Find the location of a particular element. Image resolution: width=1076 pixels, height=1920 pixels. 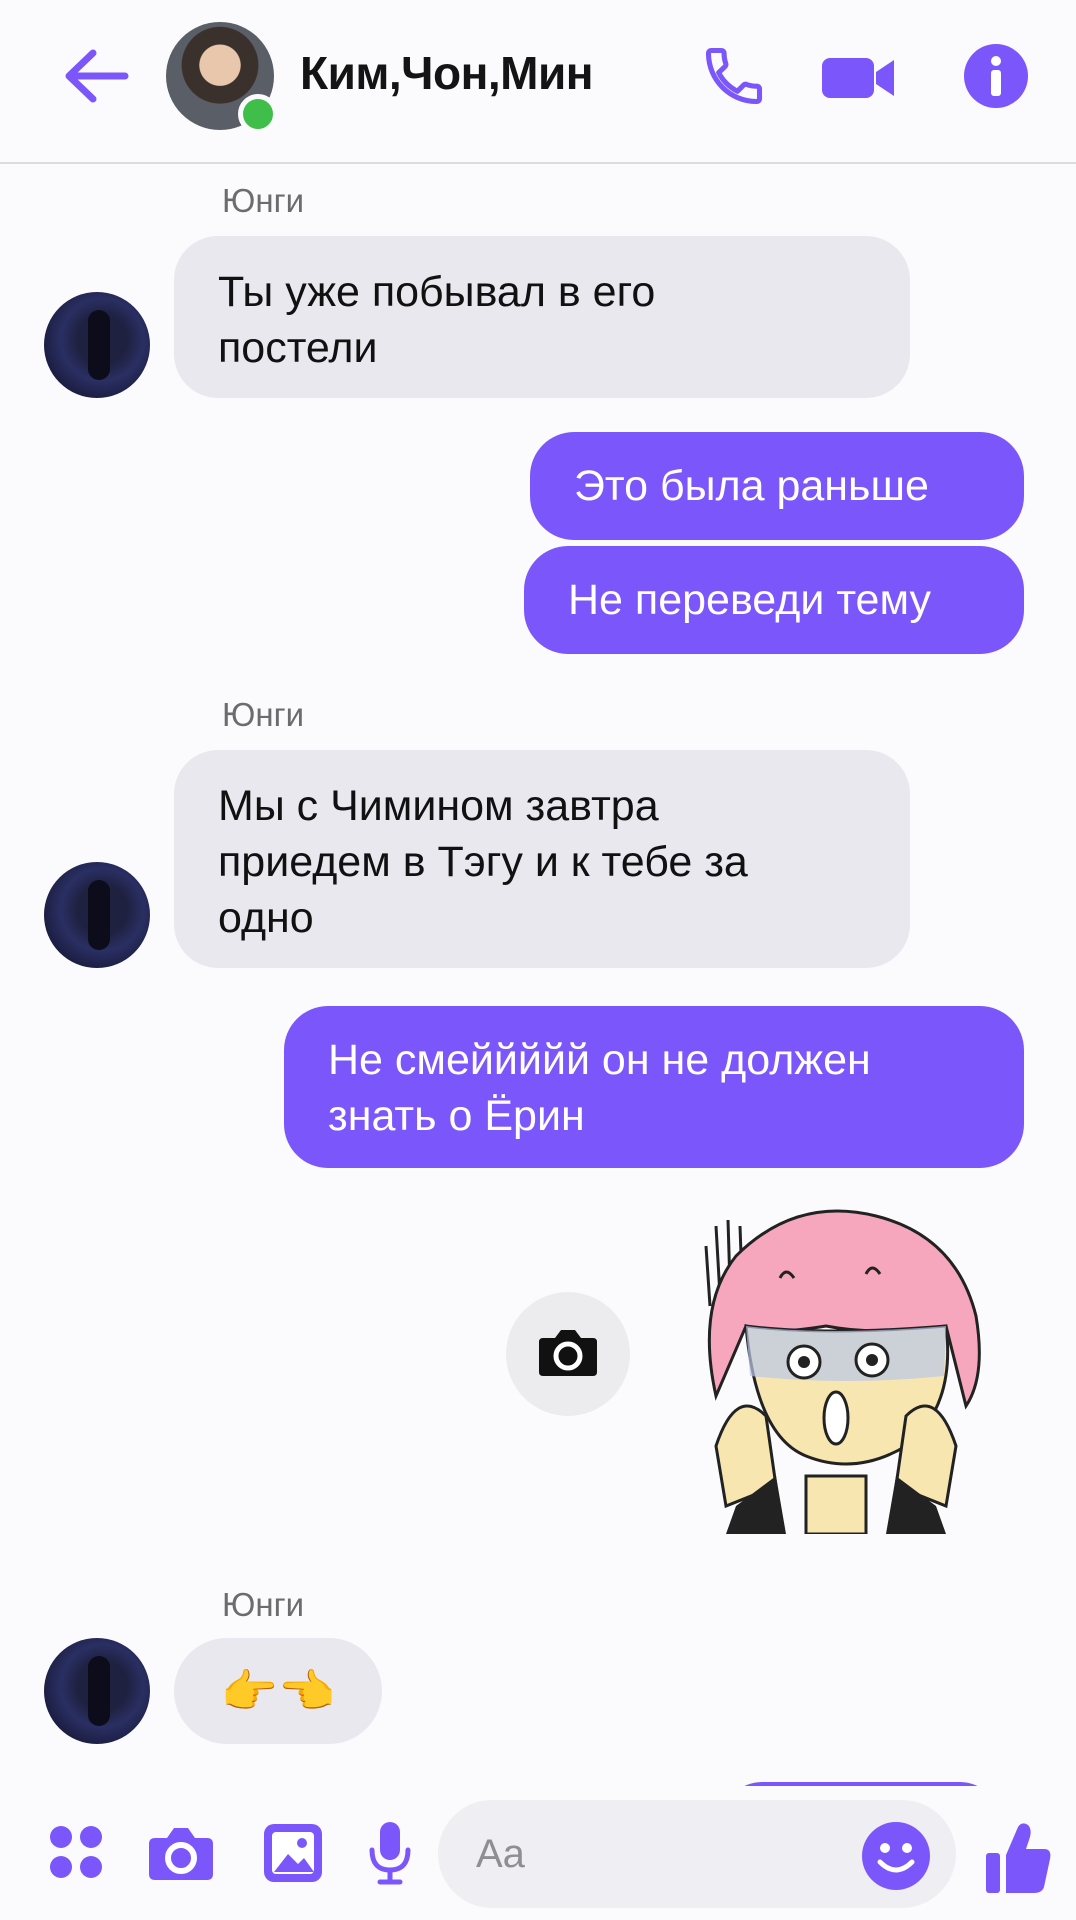

phone-icon is located at coordinates (734, 76).